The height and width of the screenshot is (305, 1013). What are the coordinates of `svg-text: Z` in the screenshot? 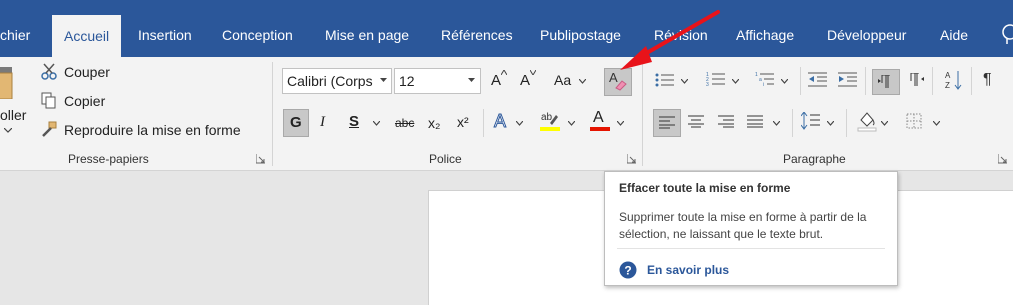 It's located at (947, 85).